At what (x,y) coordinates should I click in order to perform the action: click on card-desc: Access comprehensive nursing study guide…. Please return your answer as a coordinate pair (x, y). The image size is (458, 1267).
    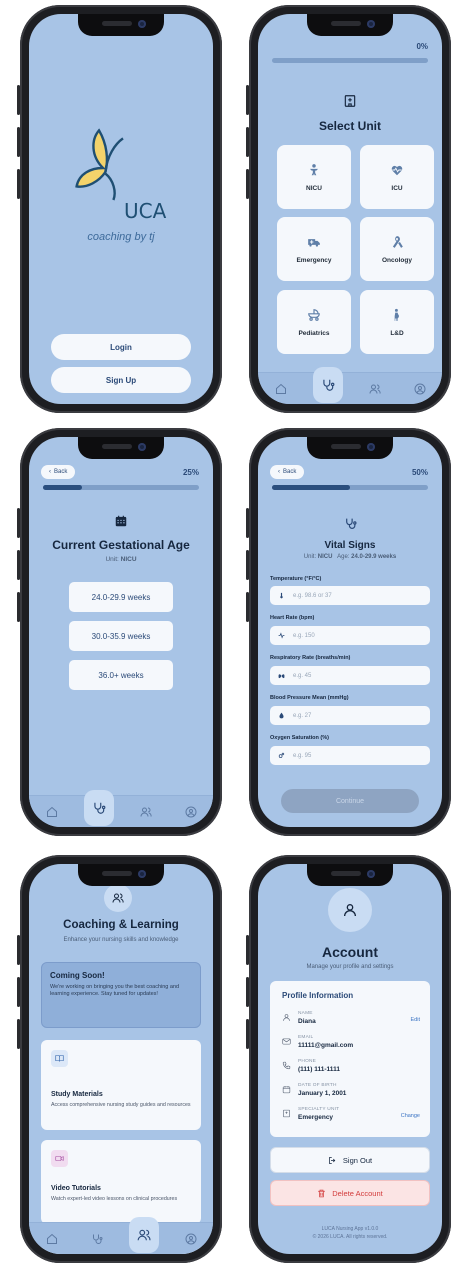
    Looking at the image, I should click on (121, 1105).